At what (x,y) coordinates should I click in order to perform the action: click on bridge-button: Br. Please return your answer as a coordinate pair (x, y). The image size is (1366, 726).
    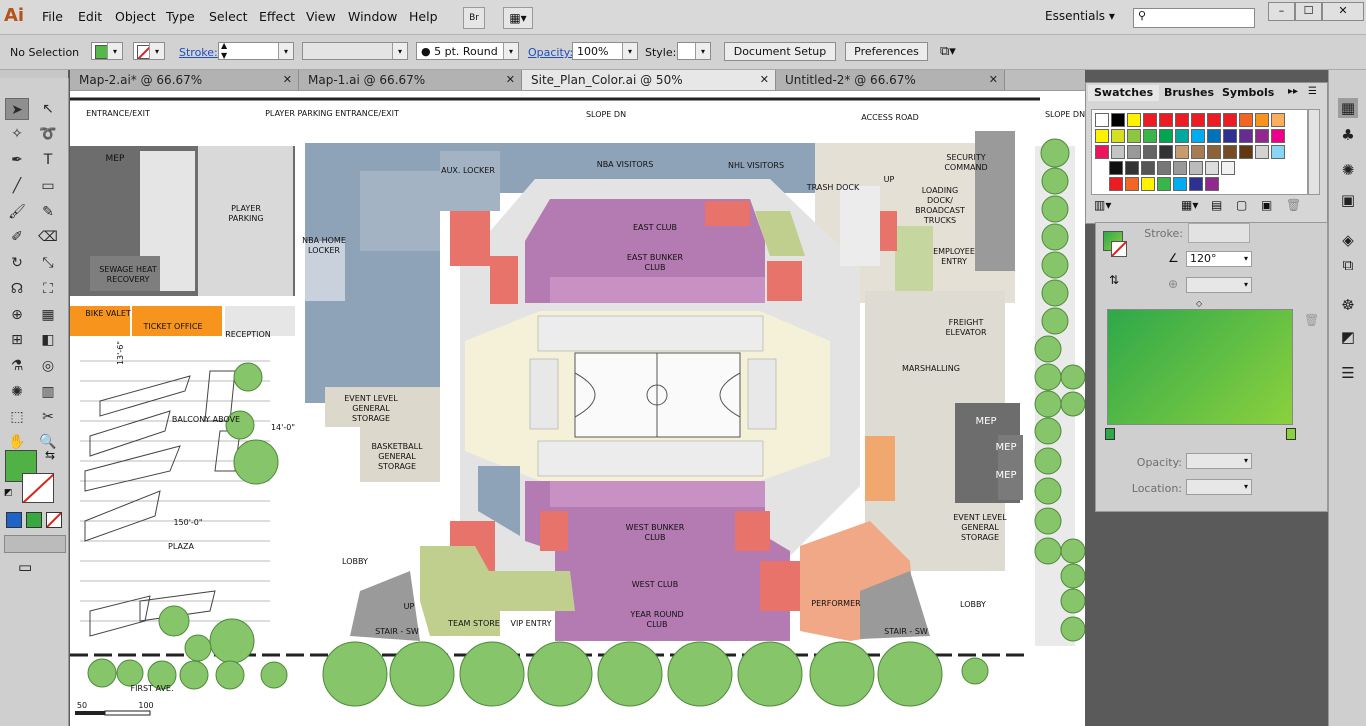
    Looking at the image, I should click on (474, 18).